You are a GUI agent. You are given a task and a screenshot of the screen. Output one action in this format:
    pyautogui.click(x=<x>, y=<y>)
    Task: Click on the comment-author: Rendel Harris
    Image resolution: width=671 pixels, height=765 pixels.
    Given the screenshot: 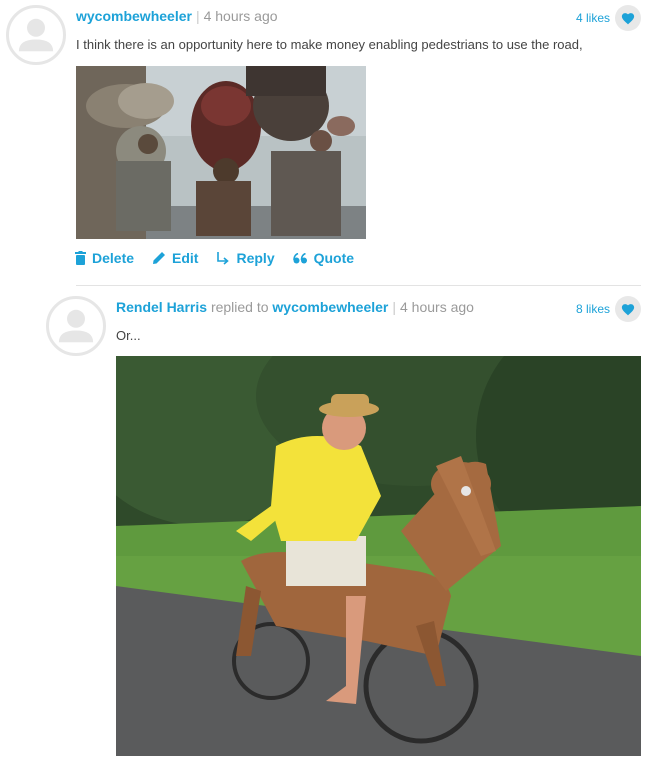 What is the action you would take?
    pyautogui.click(x=161, y=307)
    